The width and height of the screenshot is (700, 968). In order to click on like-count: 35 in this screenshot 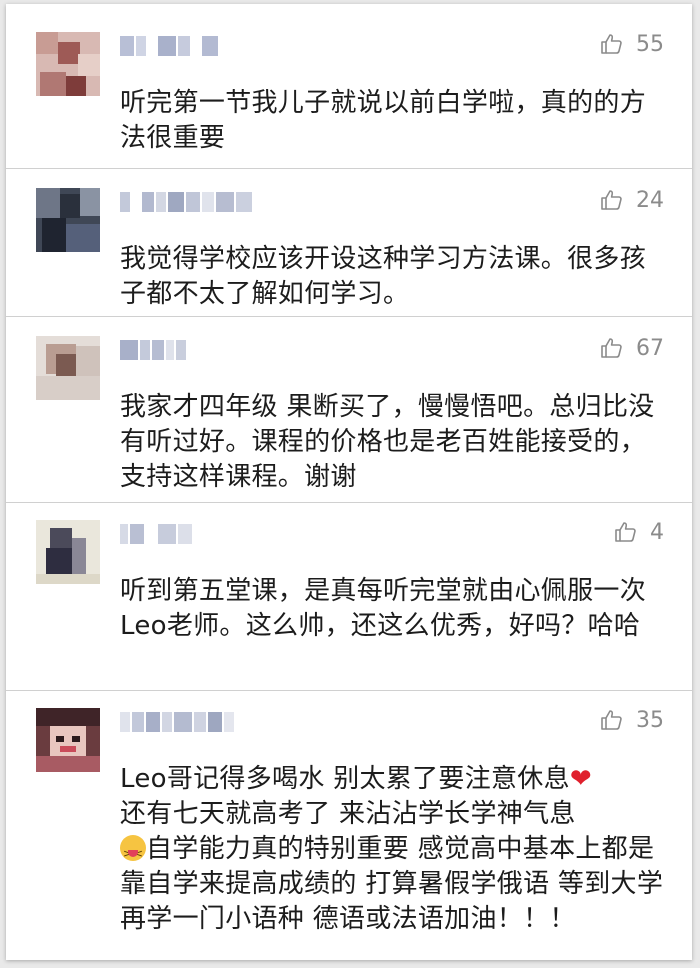, I will do `click(650, 720)`.